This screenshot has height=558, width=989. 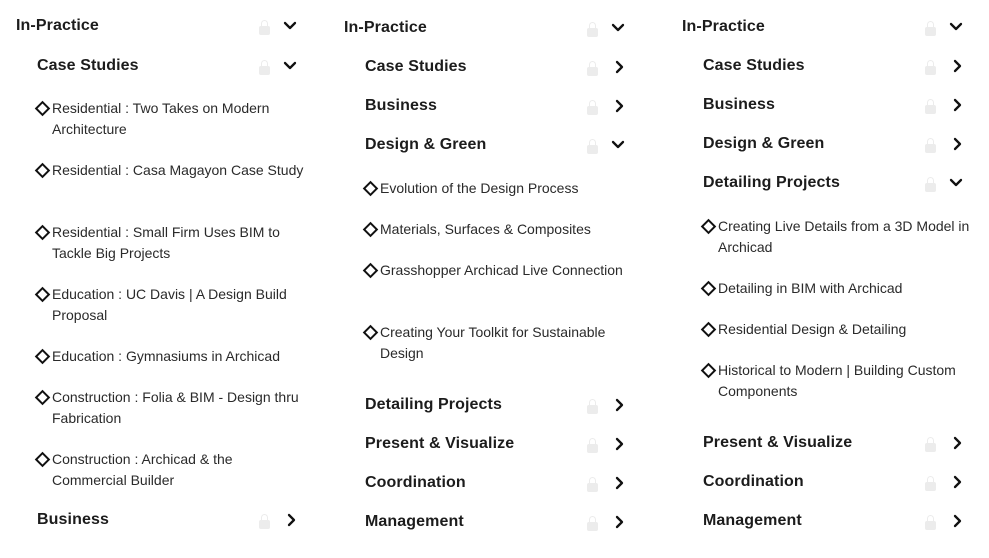 I want to click on lesson-item: Grasshopper Archicad Live Connection, so click(x=498, y=270).